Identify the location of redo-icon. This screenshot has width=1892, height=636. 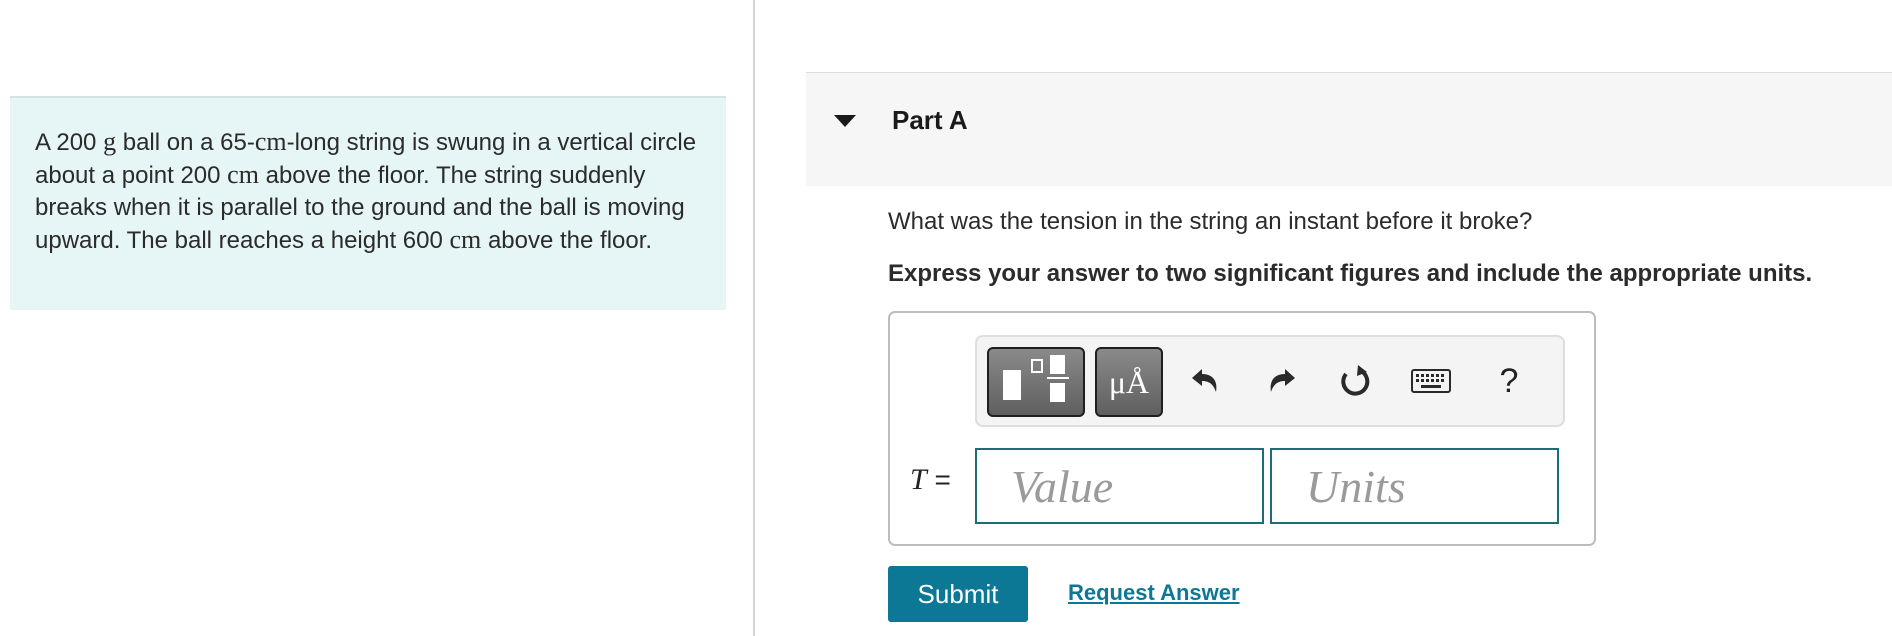
(1282, 381).